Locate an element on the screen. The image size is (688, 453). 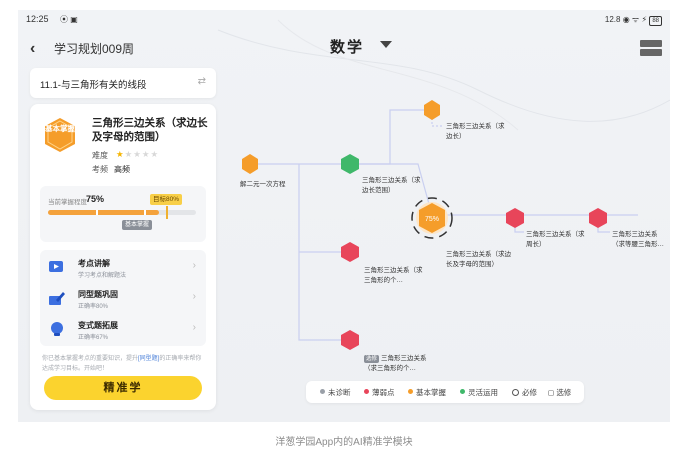
goal-marker is located at coordinates (167, 212).